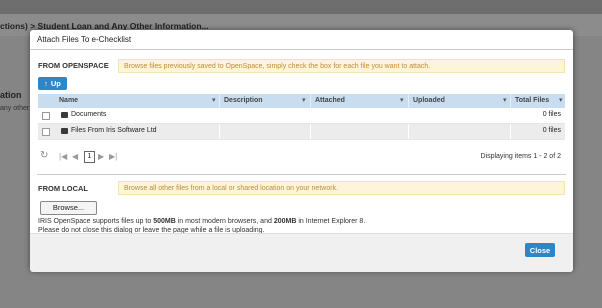 The image size is (602, 308). What do you see at coordinates (243, 100) in the screenshot?
I see `column-header-description: Description` at bounding box center [243, 100].